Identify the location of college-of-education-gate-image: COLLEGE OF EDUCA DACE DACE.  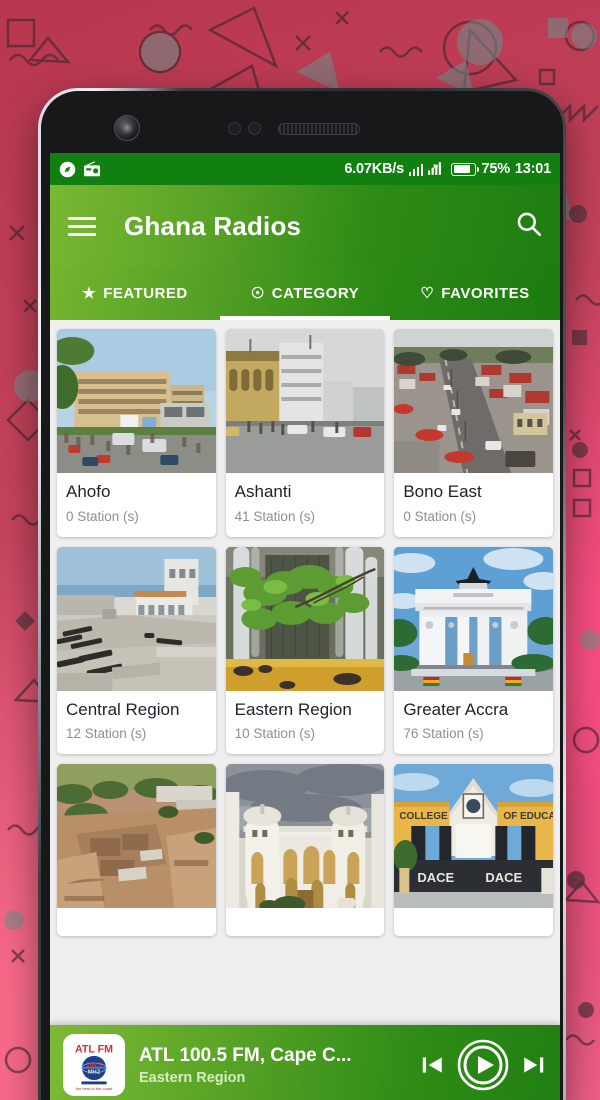
(473, 836).